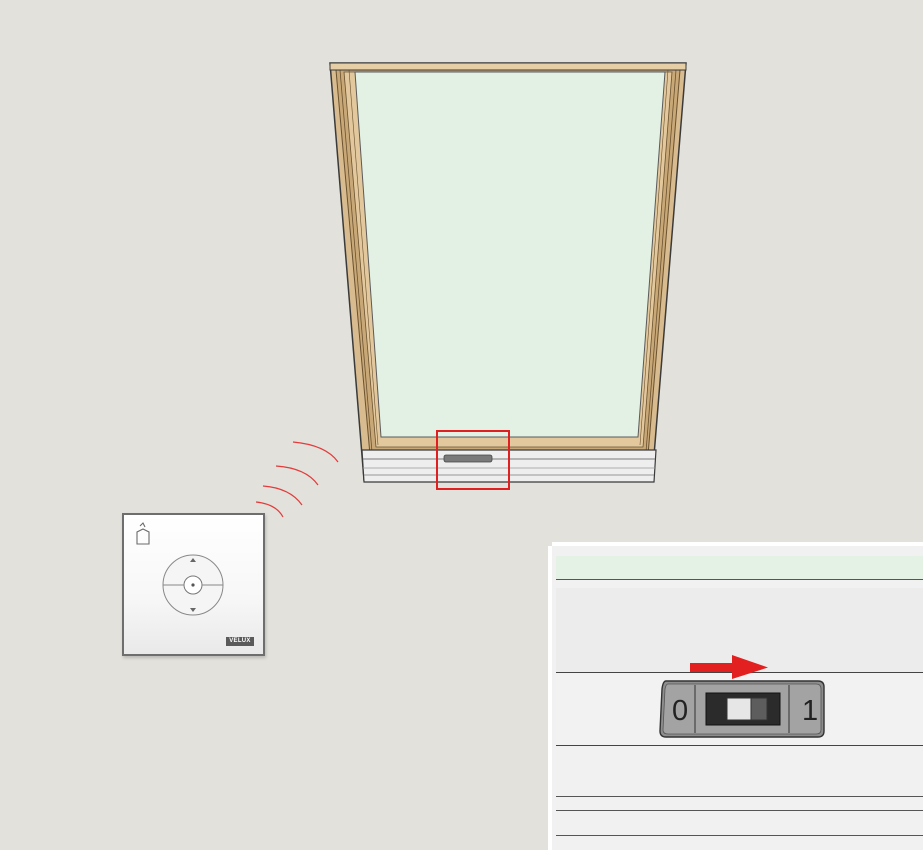  Describe the element at coordinates (739, 568) in the screenshot. I see `detail-glass-band` at that location.